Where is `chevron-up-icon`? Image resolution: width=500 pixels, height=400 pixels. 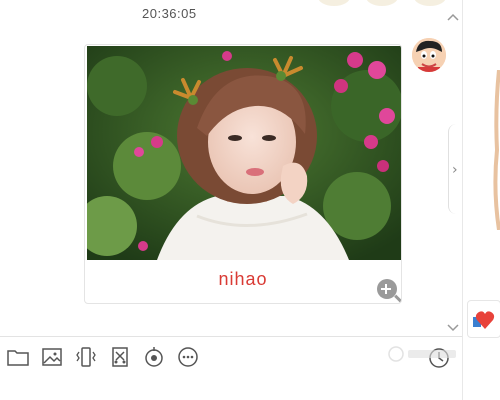 chevron-up-icon is located at coordinates (453, 17).